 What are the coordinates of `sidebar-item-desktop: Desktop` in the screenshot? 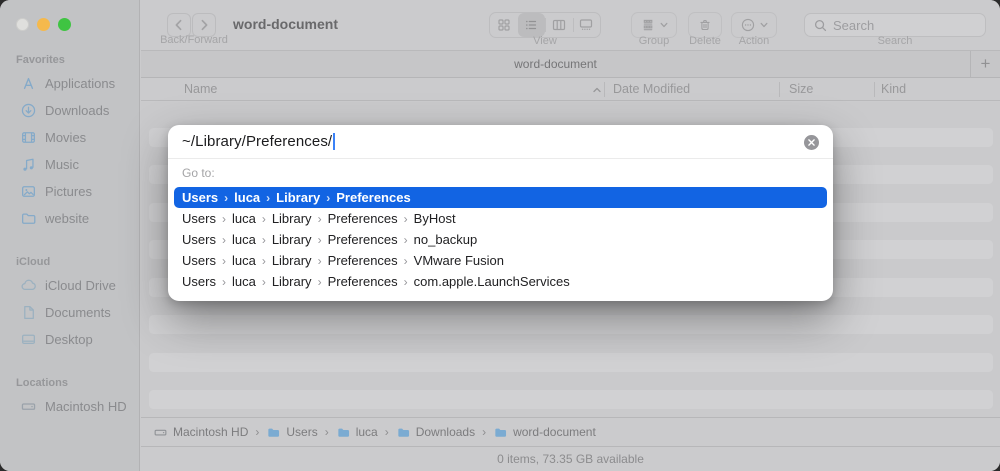 It's located at (69, 339).